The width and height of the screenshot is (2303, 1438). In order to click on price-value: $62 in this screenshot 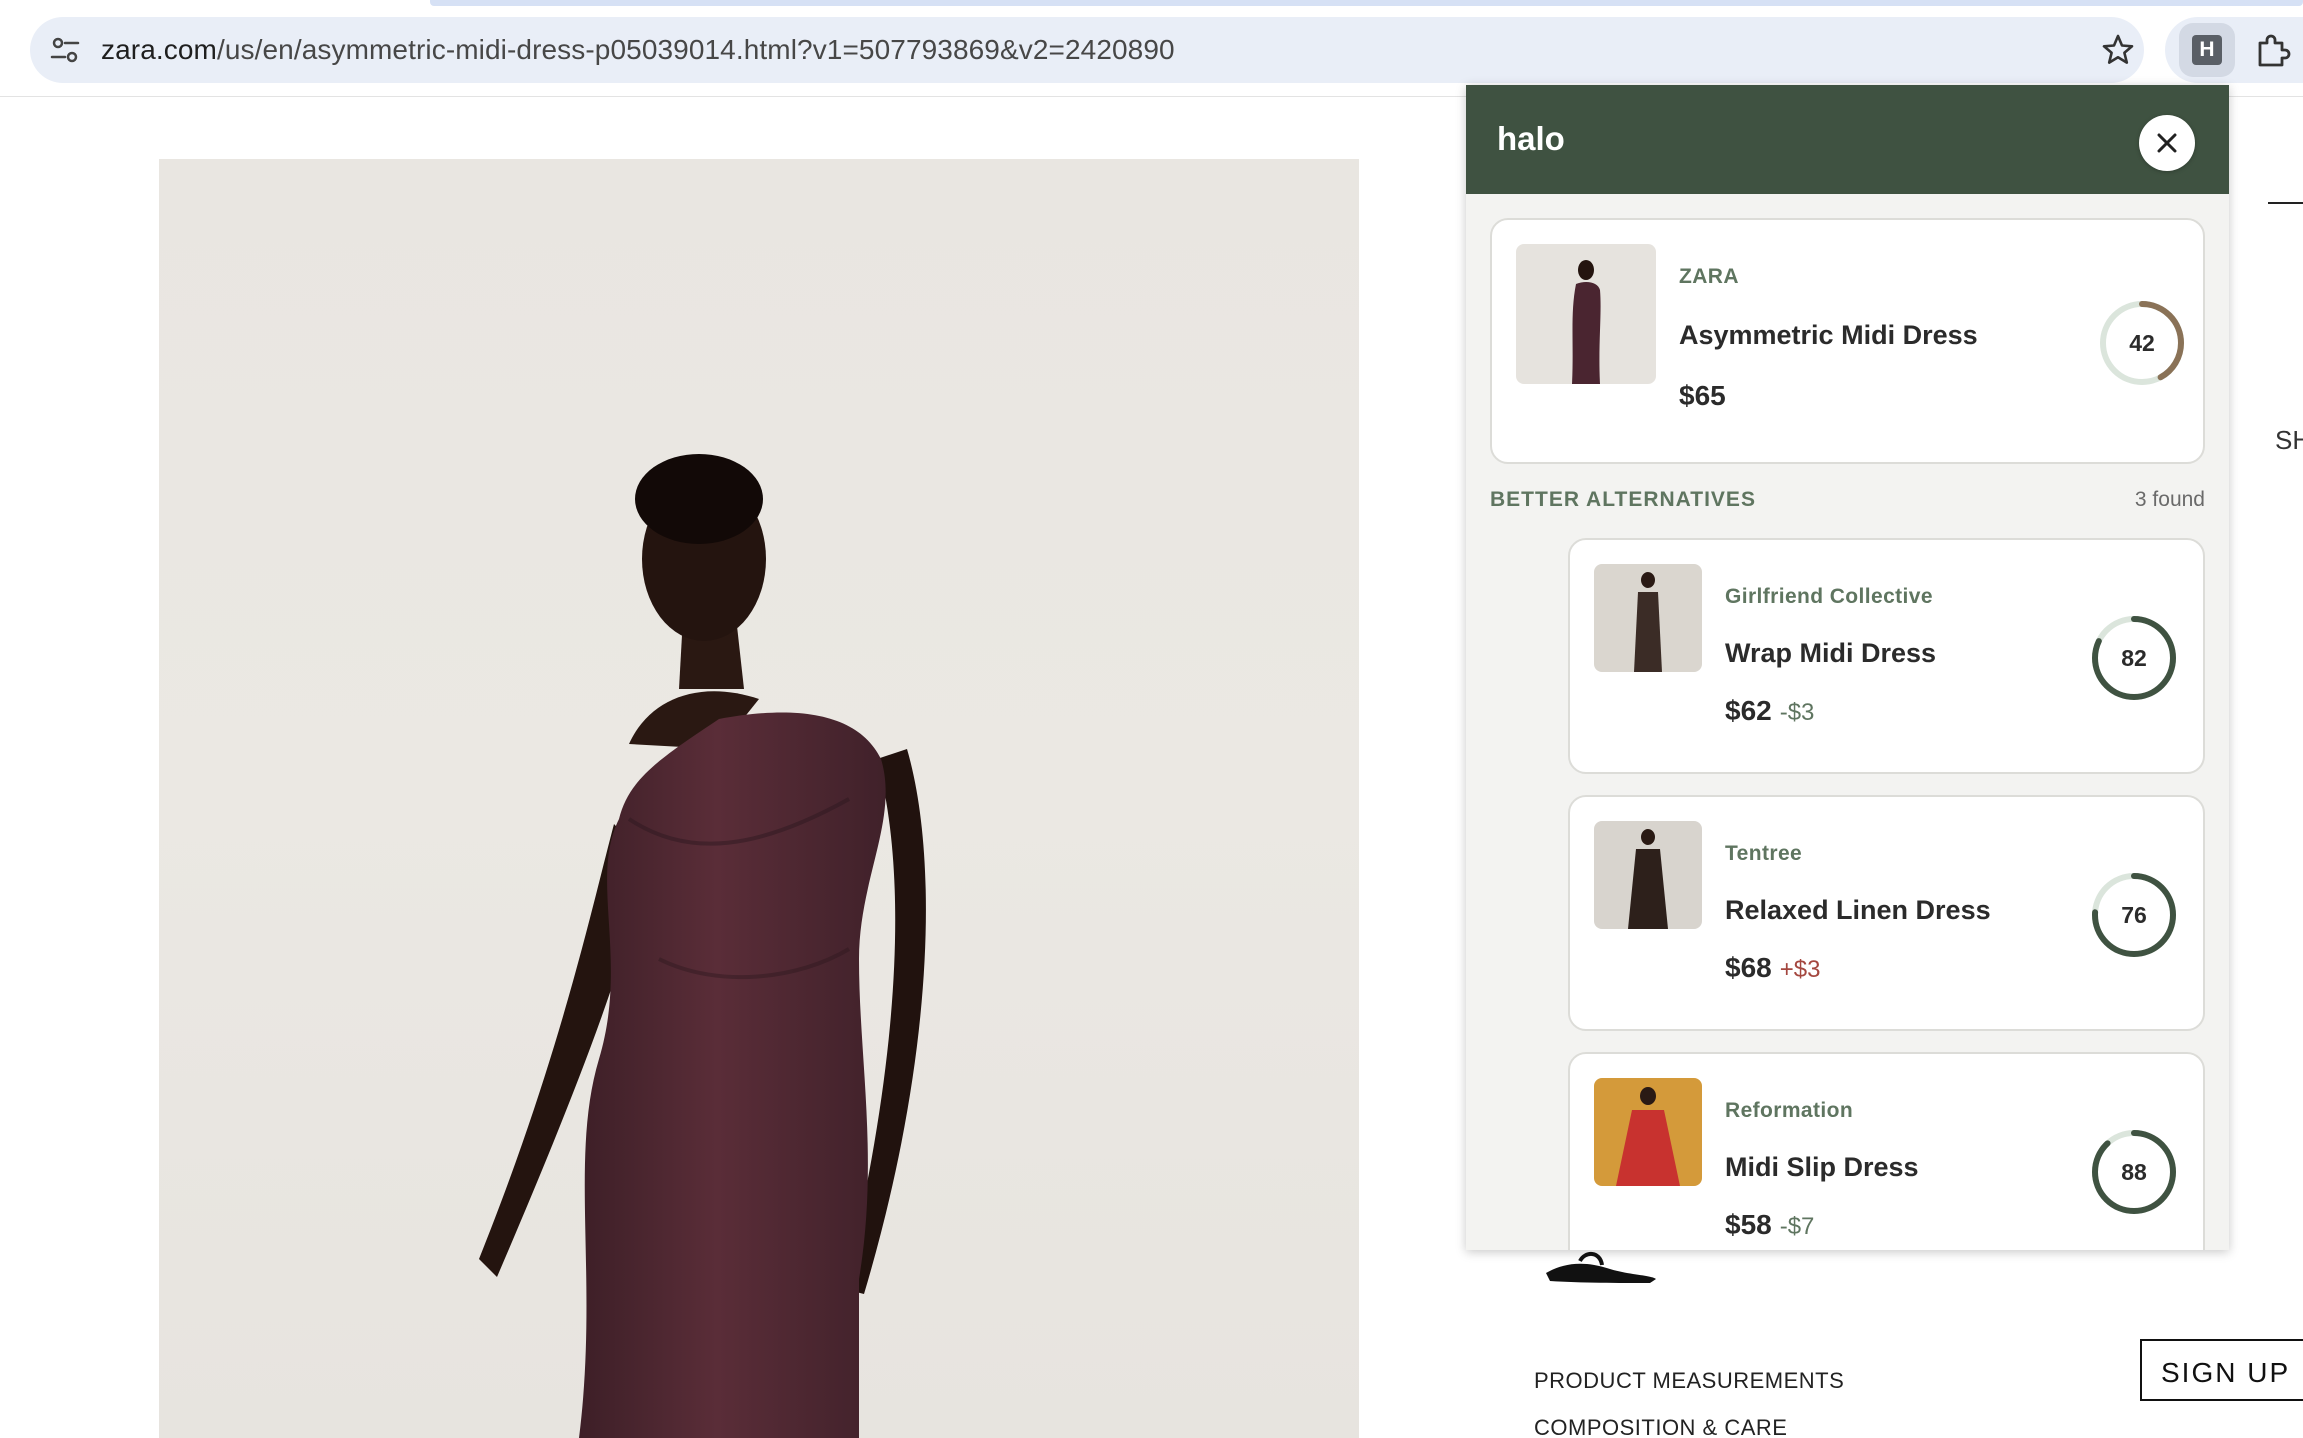, I will do `click(1748, 710)`.